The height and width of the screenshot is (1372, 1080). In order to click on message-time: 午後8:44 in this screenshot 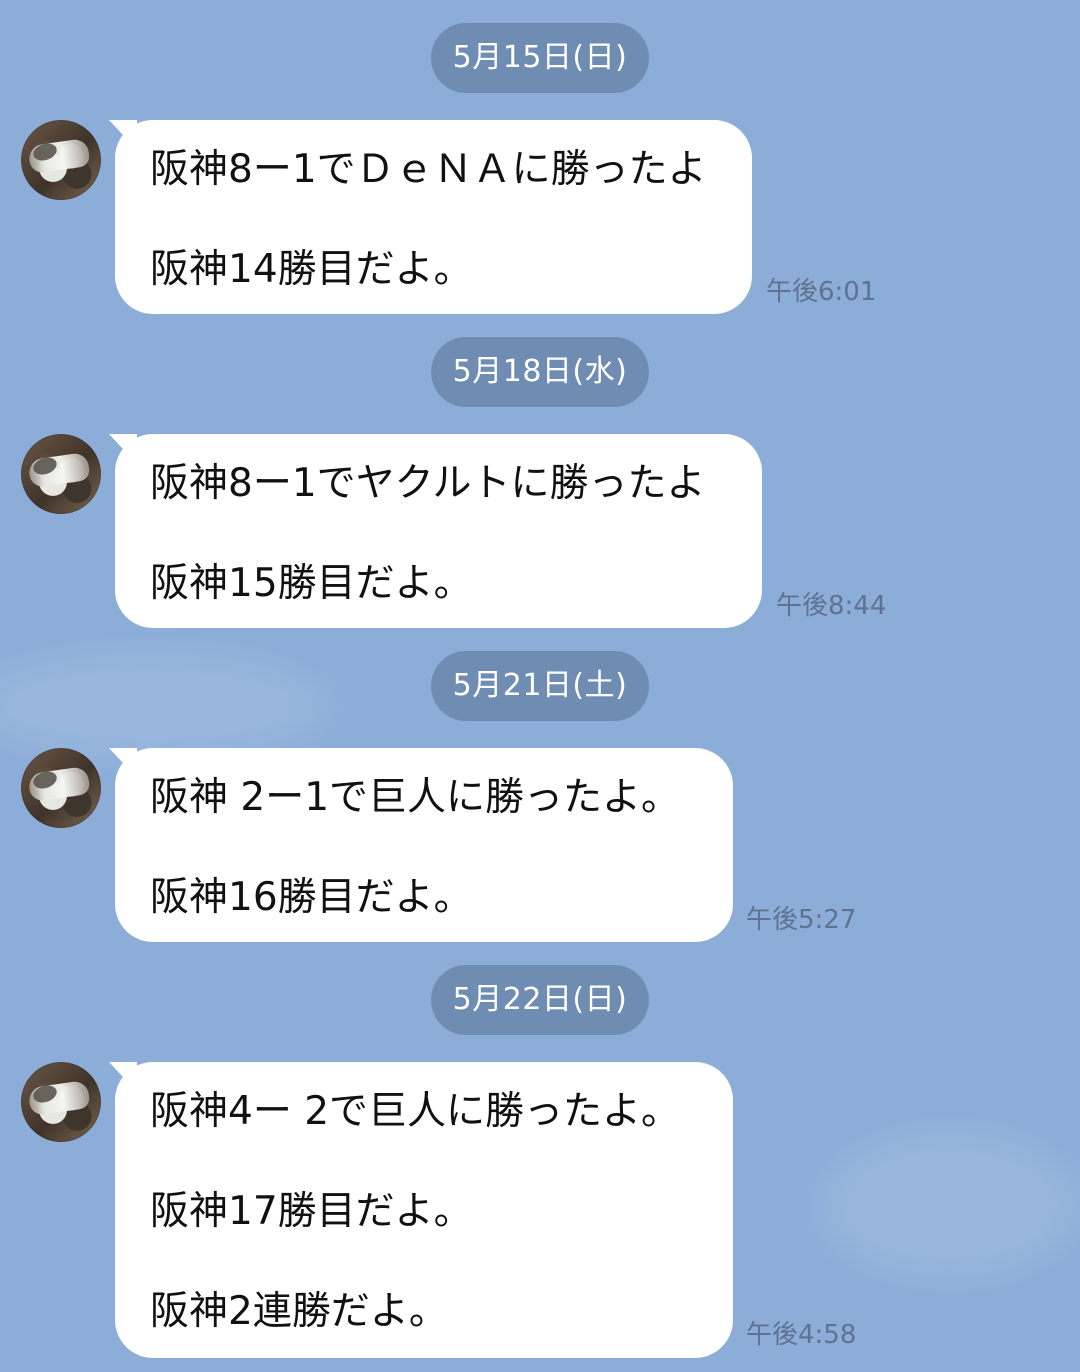, I will do `click(831, 606)`.